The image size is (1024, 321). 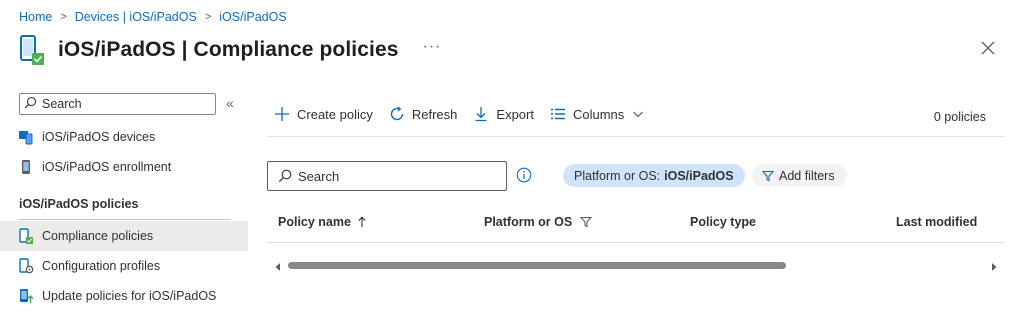 I want to click on columns-icon, so click(x=558, y=114).